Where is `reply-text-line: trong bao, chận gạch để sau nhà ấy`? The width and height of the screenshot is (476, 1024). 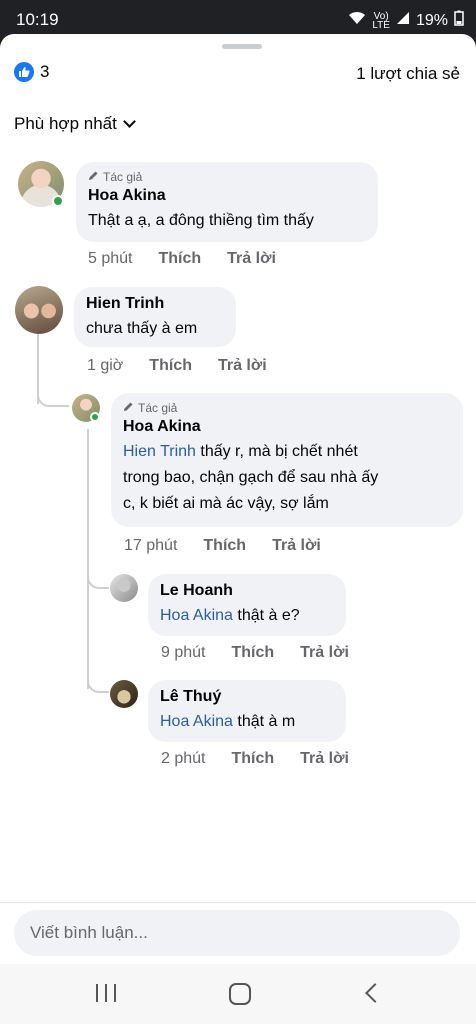 reply-text-line: trong bao, chận gạch để sau nhà ấy is located at coordinates (251, 477).